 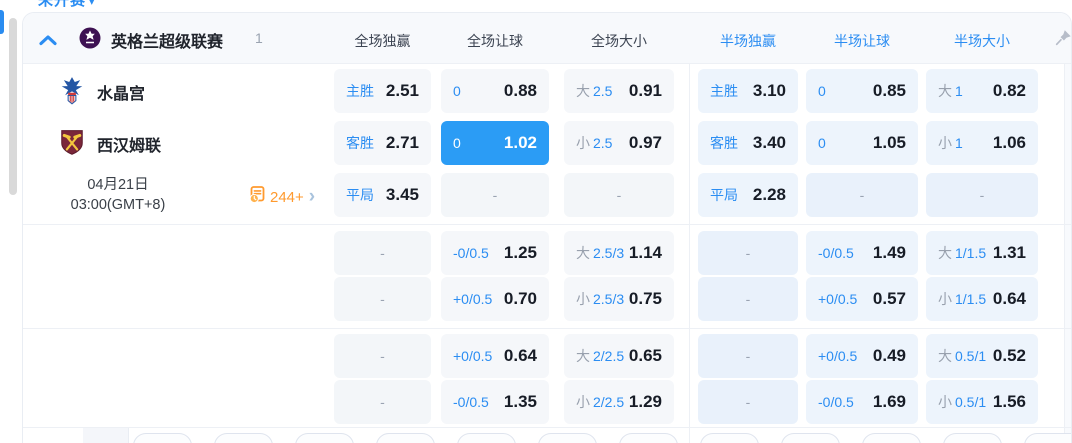 I want to click on odds-value: 1.56, so click(x=1009, y=401).